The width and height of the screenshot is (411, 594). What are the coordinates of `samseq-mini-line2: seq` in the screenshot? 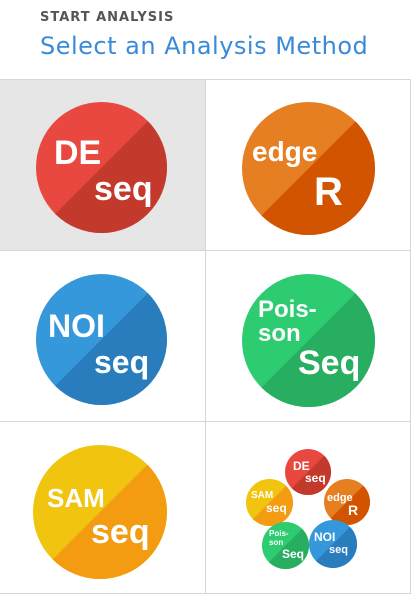 It's located at (276, 508).